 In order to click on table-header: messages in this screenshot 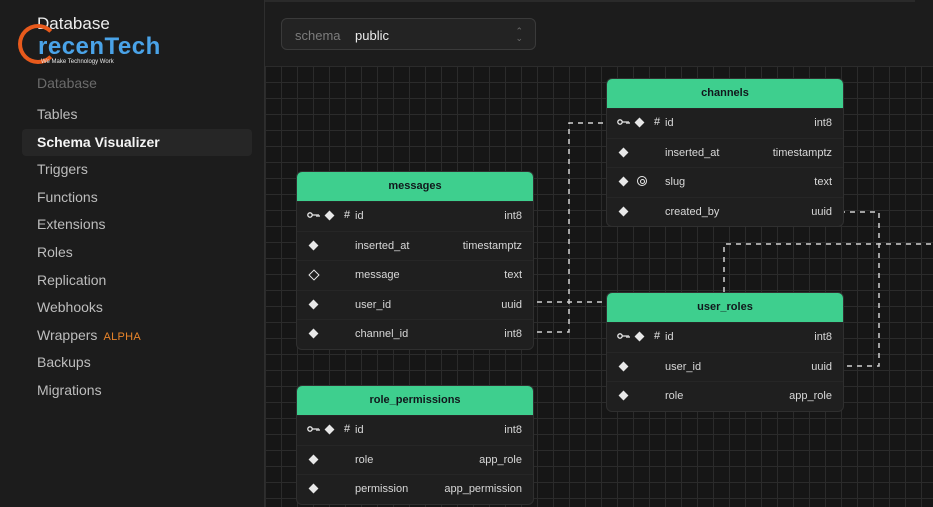, I will do `click(415, 186)`.